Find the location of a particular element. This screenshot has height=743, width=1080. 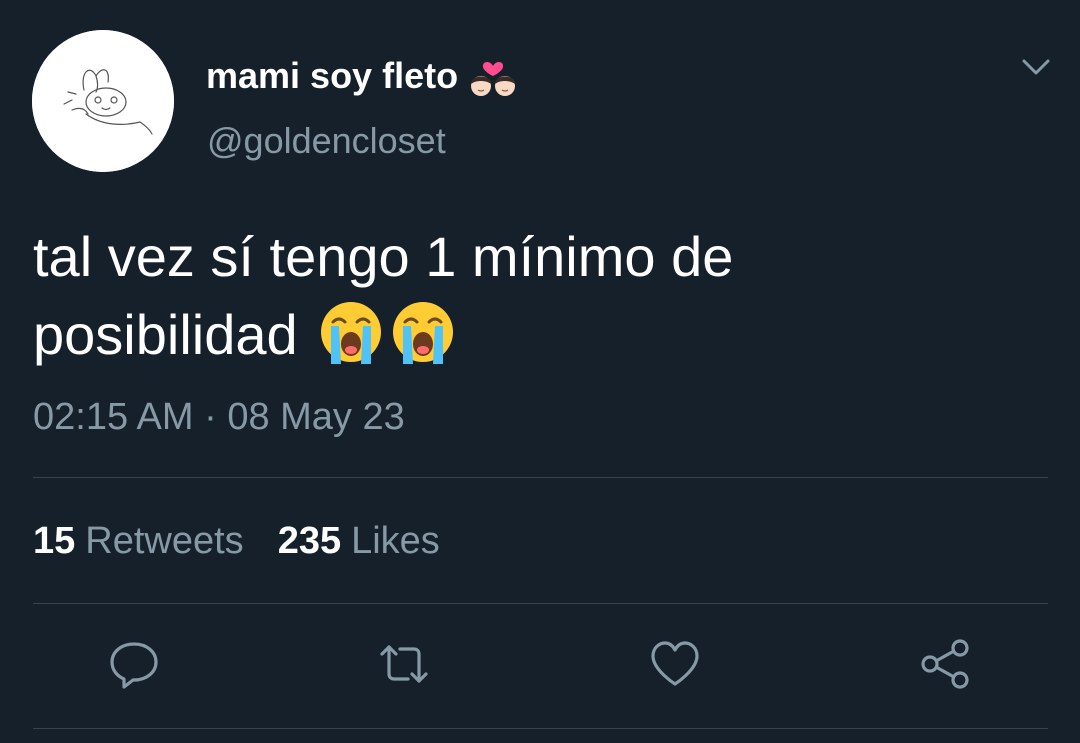

reply-icon is located at coordinates (134, 664).